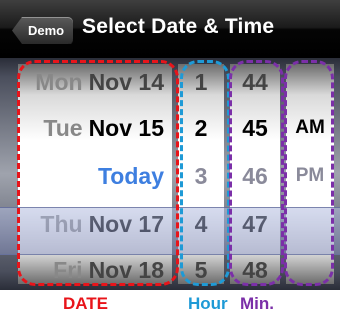 This screenshot has width=340, height=316. What do you see at coordinates (255, 224) in the screenshot?
I see `minute-row: 47` at bounding box center [255, 224].